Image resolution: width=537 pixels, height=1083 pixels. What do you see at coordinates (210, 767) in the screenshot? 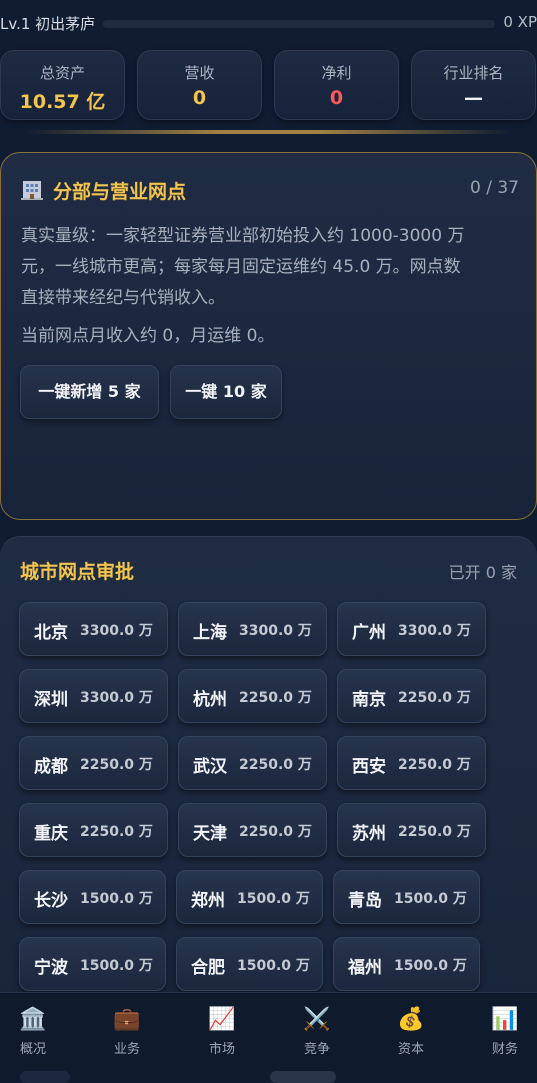
I see `city-name: 武汉` at bounding box center [210, 767].